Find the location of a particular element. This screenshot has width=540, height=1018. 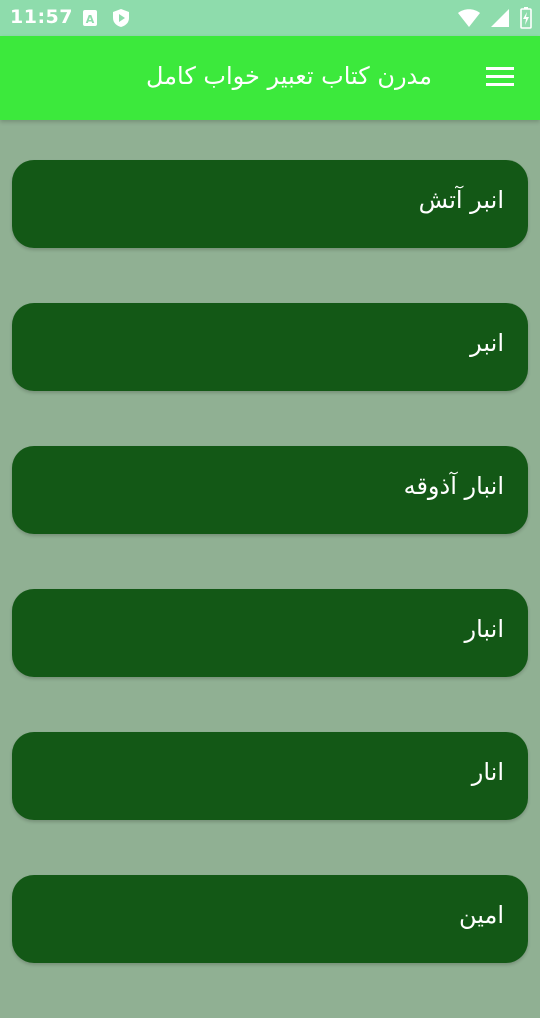

list-item: انبار is located at coordinates (270, 633).